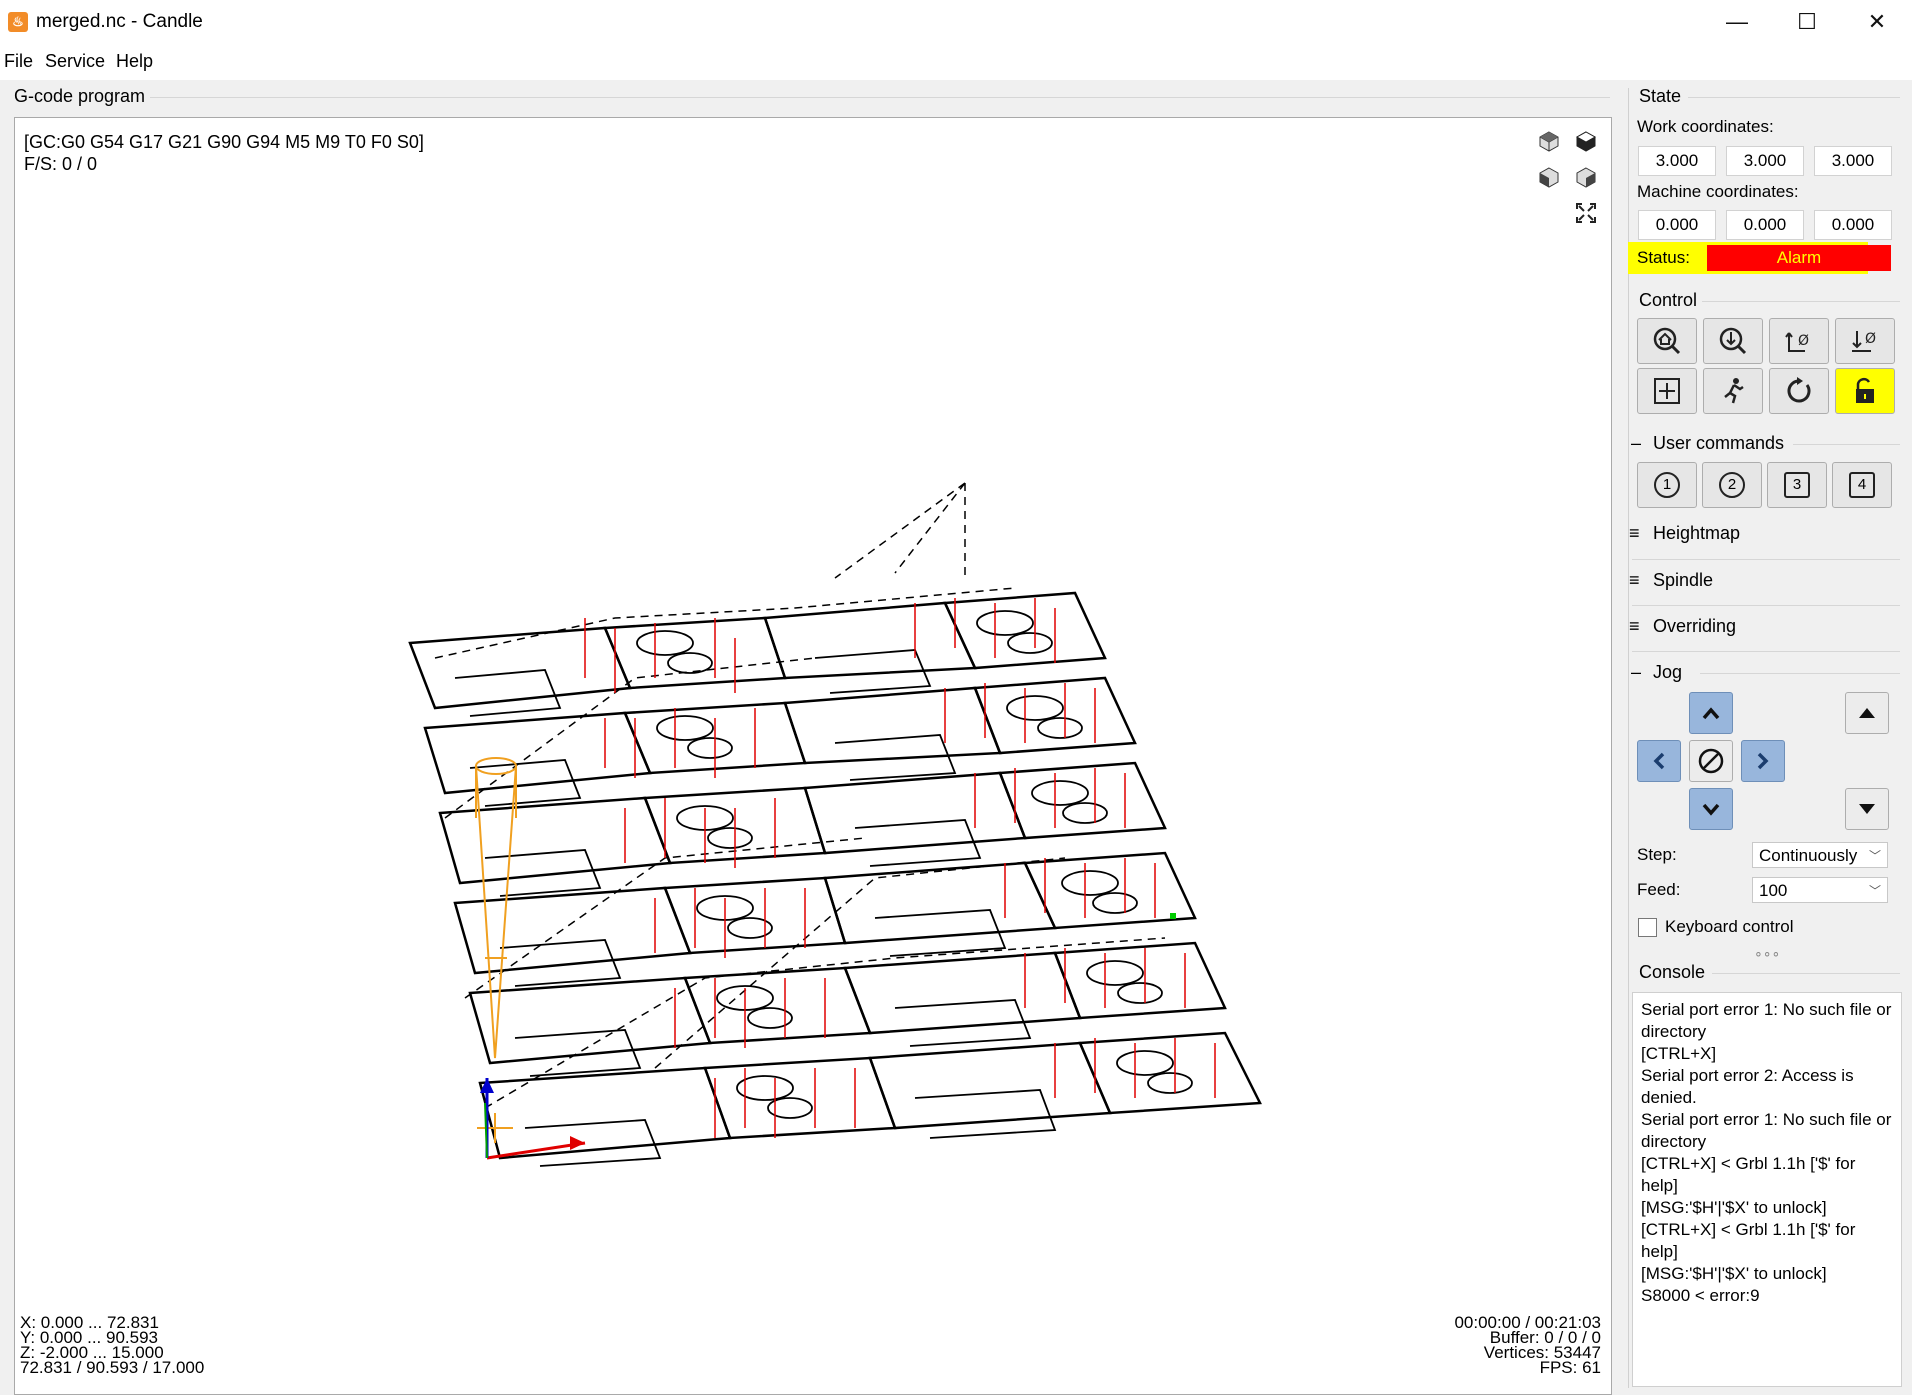 Image resolution: width=1912 pixels, height=1395 pixels. I want to click on title-bar: ♨ merged.nc - Candle — ☐ ✕, so click(956, 22).